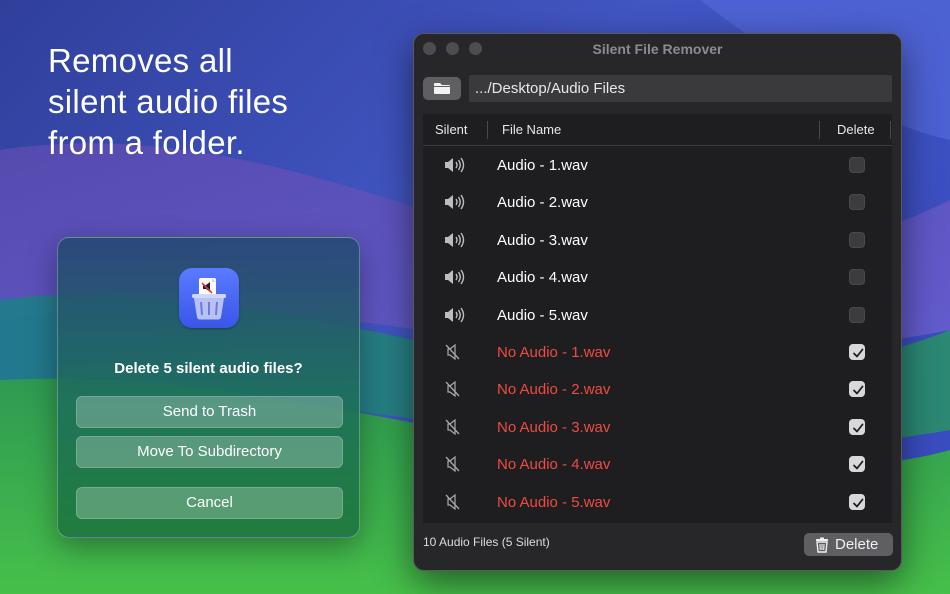  Describe the element at coordinates (680, 88) in the screenshot. I see `folder-path-field: .../Desktop/Audio Files` at that location.